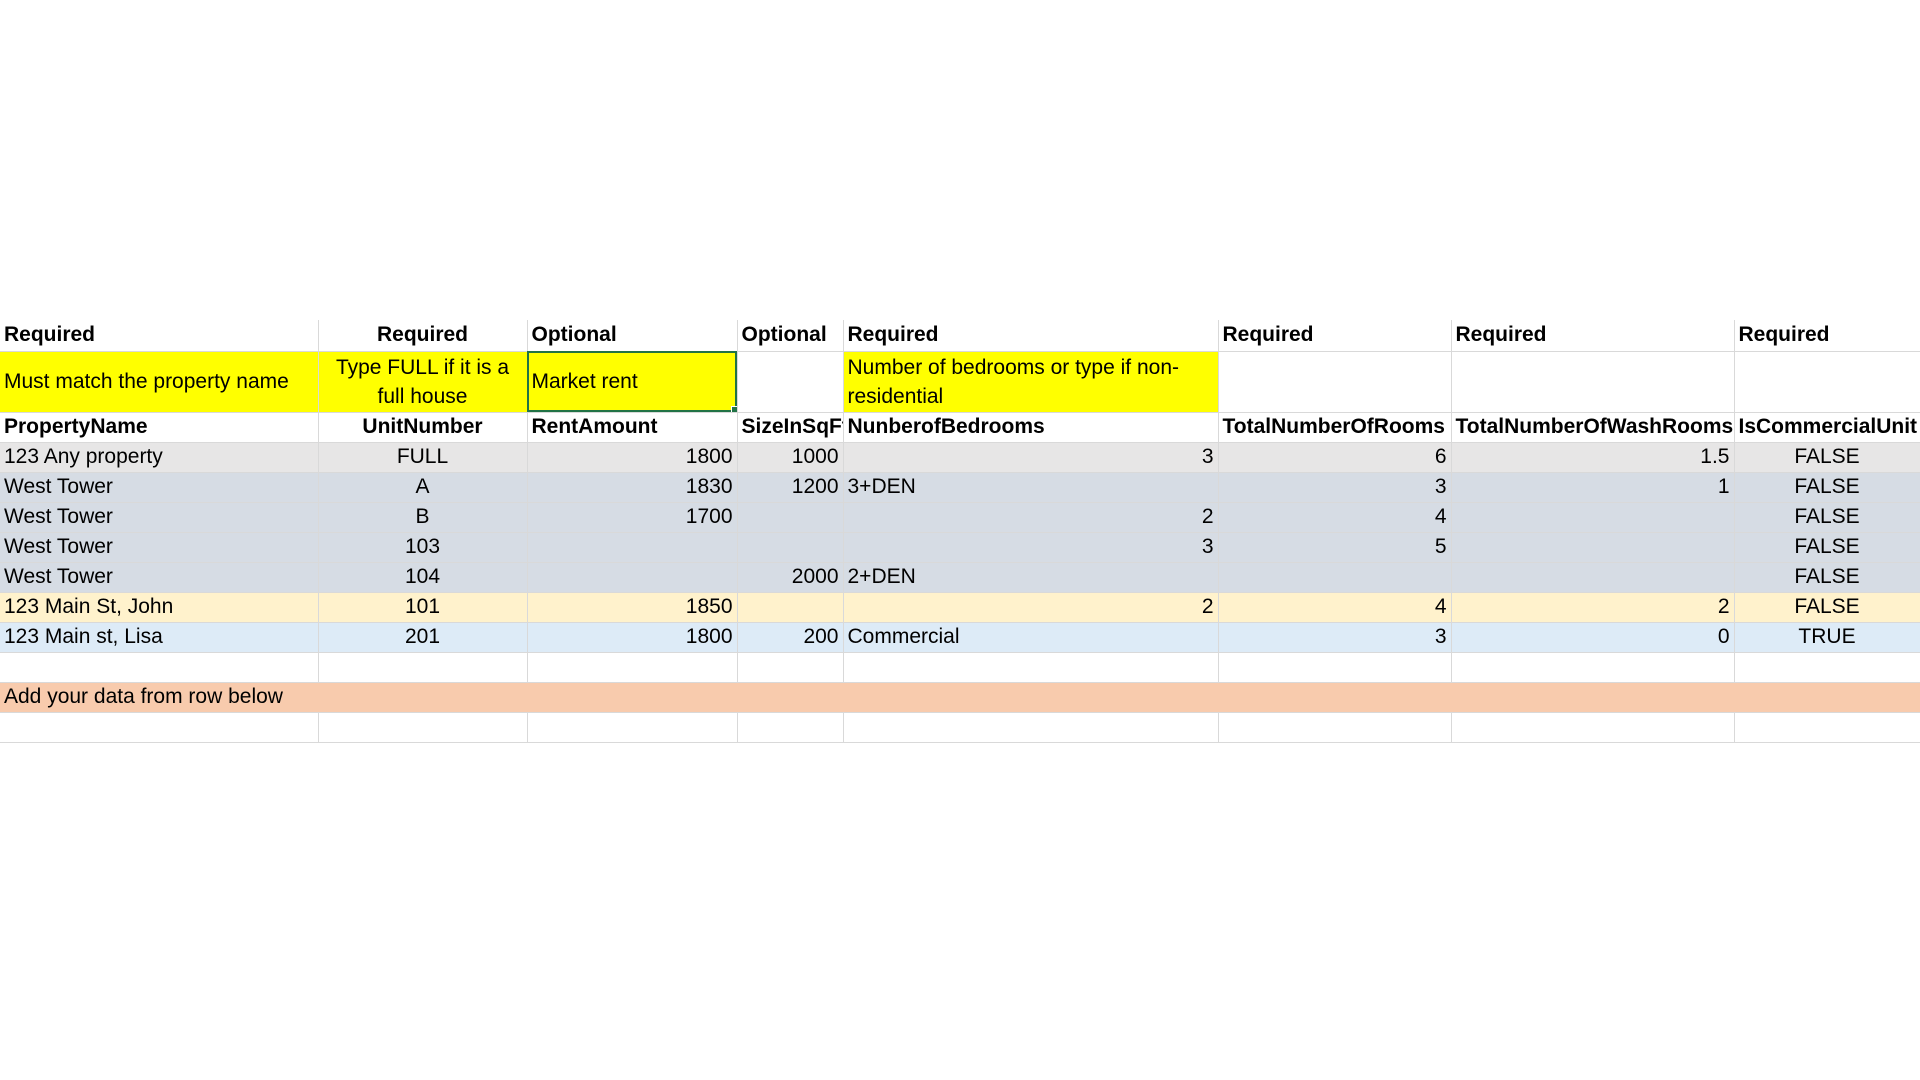 The width and height of the screenshot is (1920, 1080). Describe the element at coordinates (632, 427) in the screenshot. I see `column-header: RentAmount` at that location.